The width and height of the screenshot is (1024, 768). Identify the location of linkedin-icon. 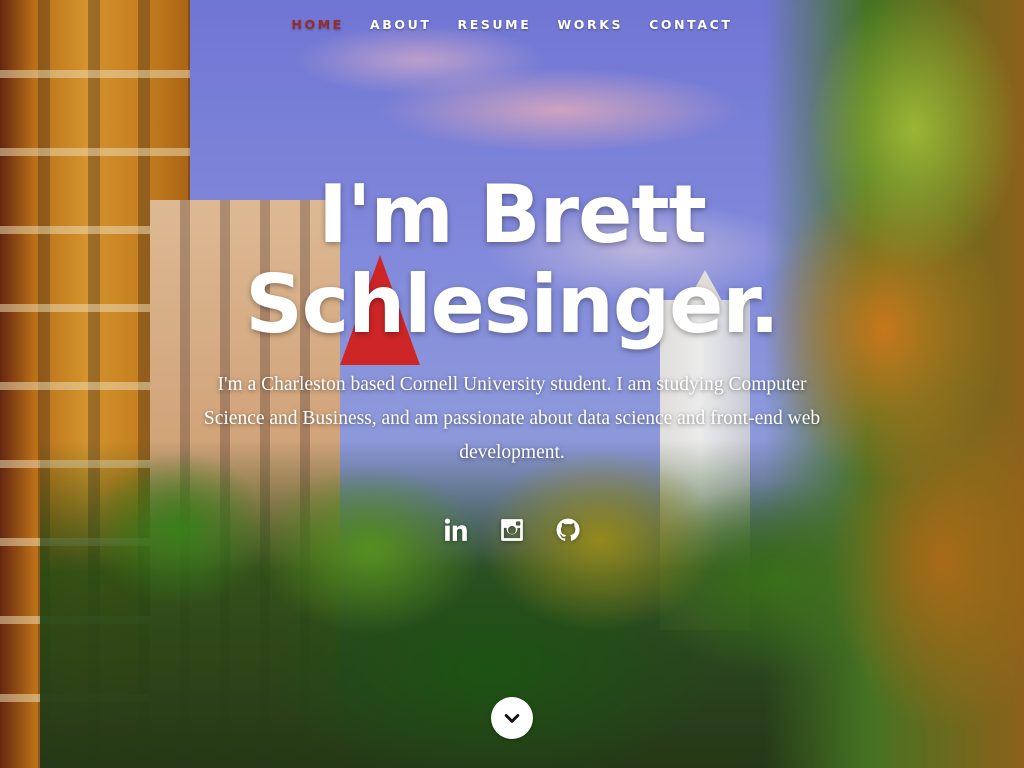
(455, 529).